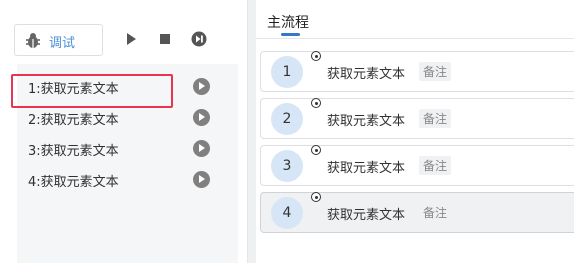 This screenshot has width=574, height=263. Describe the element at coordinates (127, 179) in the screenshot. I see `list-item: 4:获取元素文本` at that location.